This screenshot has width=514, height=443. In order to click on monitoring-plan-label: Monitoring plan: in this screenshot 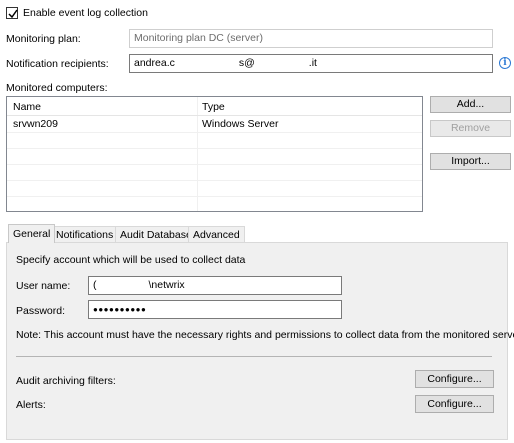, I will do `click(43, 39)`.